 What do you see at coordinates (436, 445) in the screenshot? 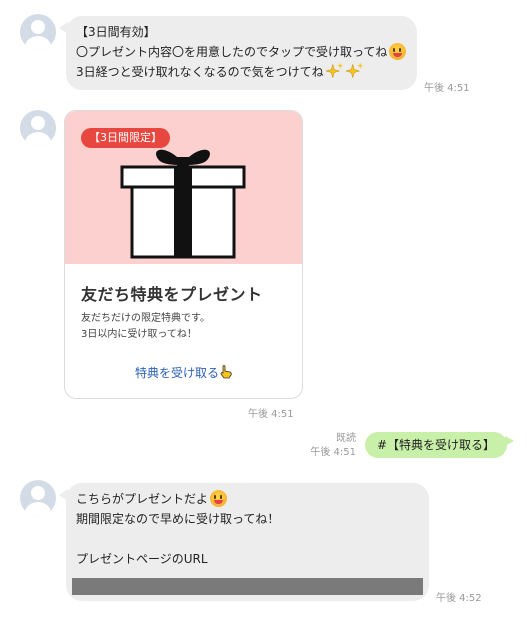
I see `reply-text: #【特典を受け取る】` at bounding box center [436, 445].